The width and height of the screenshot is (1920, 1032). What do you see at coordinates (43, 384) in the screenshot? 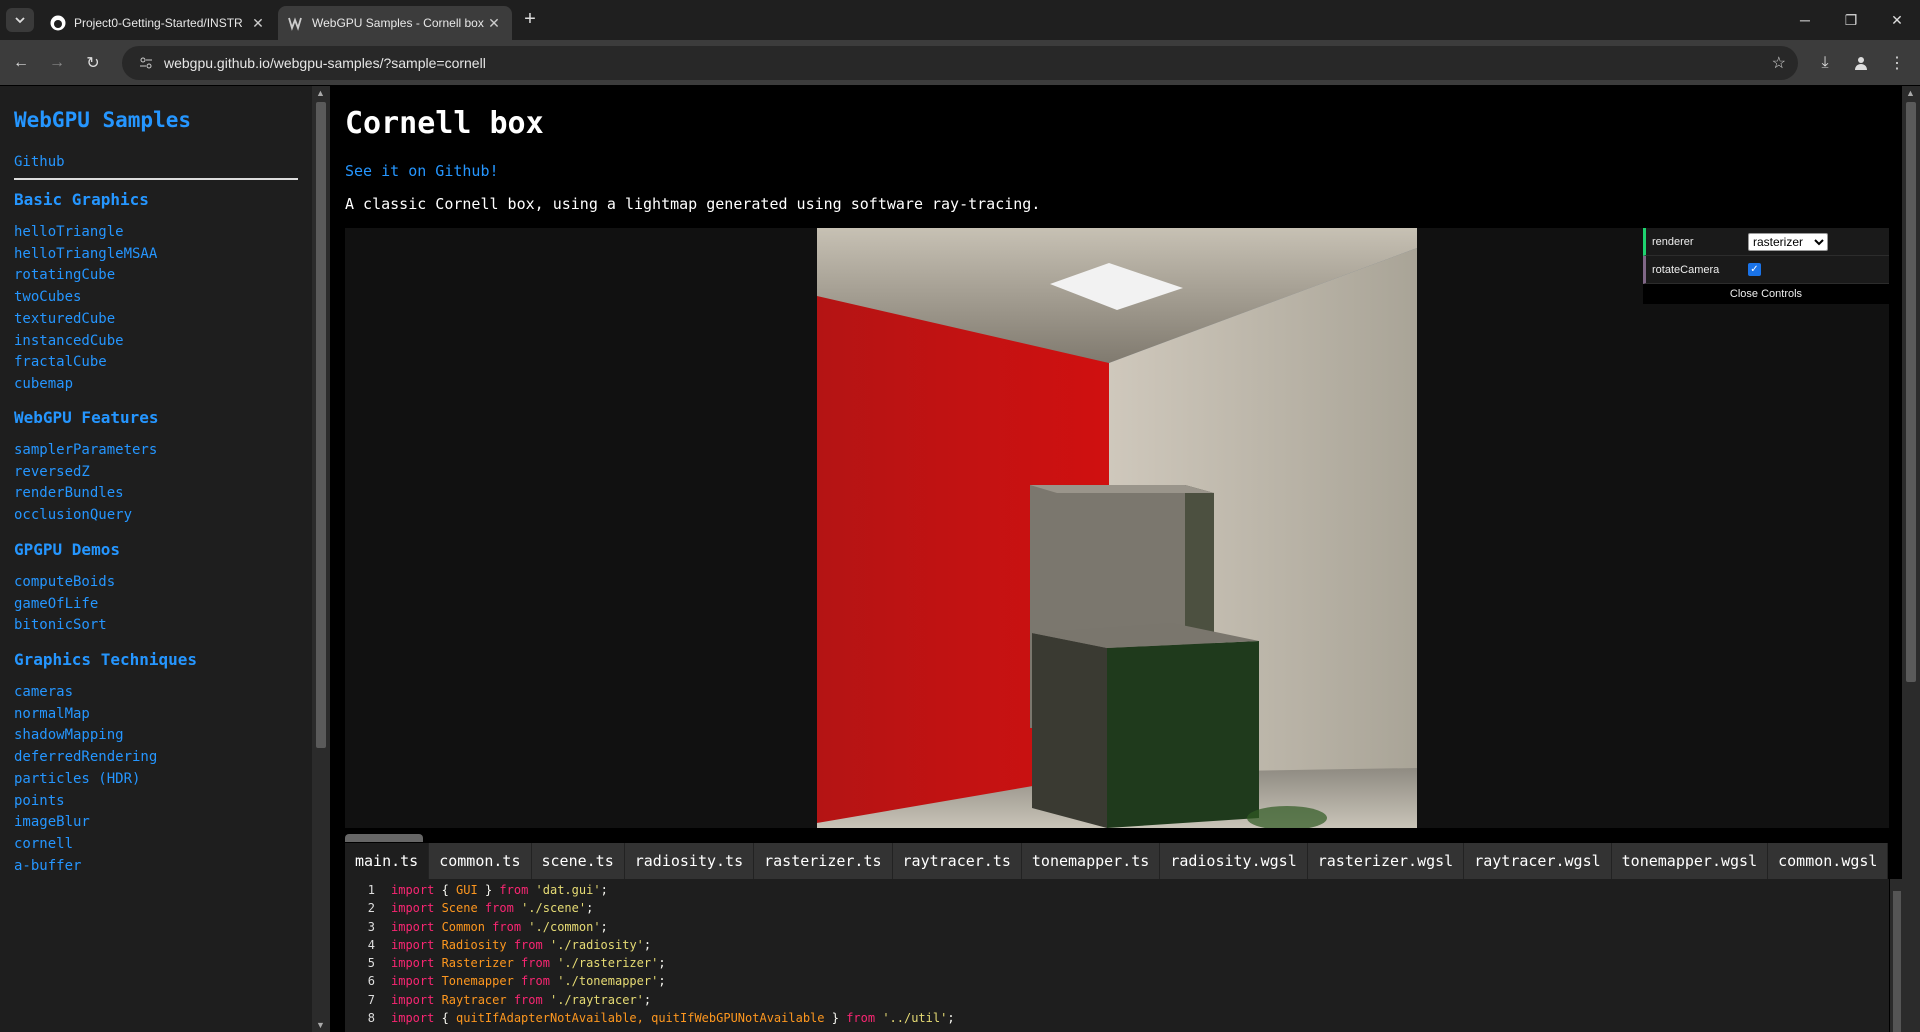
I see `sidebar-item-cubemap: cubemap` at bounding box center [43, 384].